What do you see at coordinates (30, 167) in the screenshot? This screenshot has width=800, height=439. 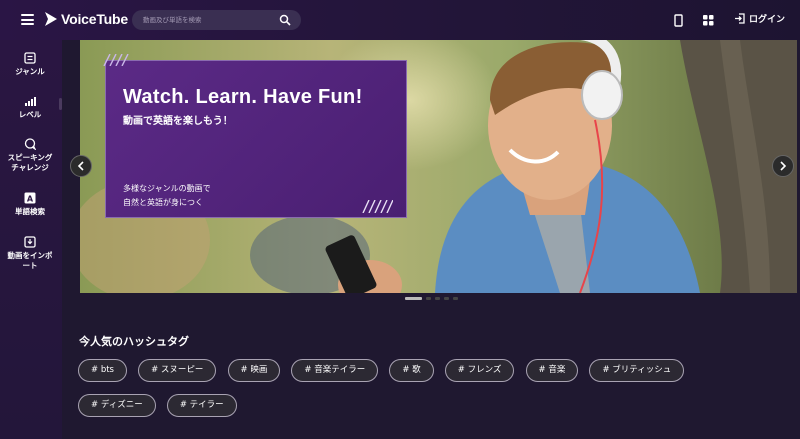 I see `sidebar-item-label: チャレンジ` at bounding box center [30, 167].